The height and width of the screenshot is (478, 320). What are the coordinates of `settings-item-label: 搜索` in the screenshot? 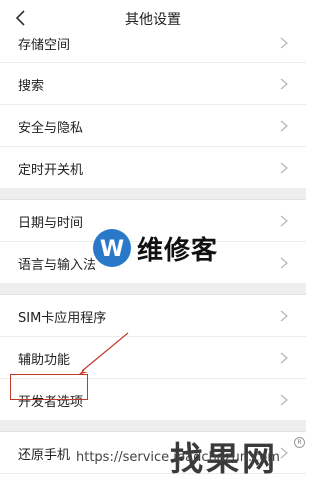 It's located at (31, 86).